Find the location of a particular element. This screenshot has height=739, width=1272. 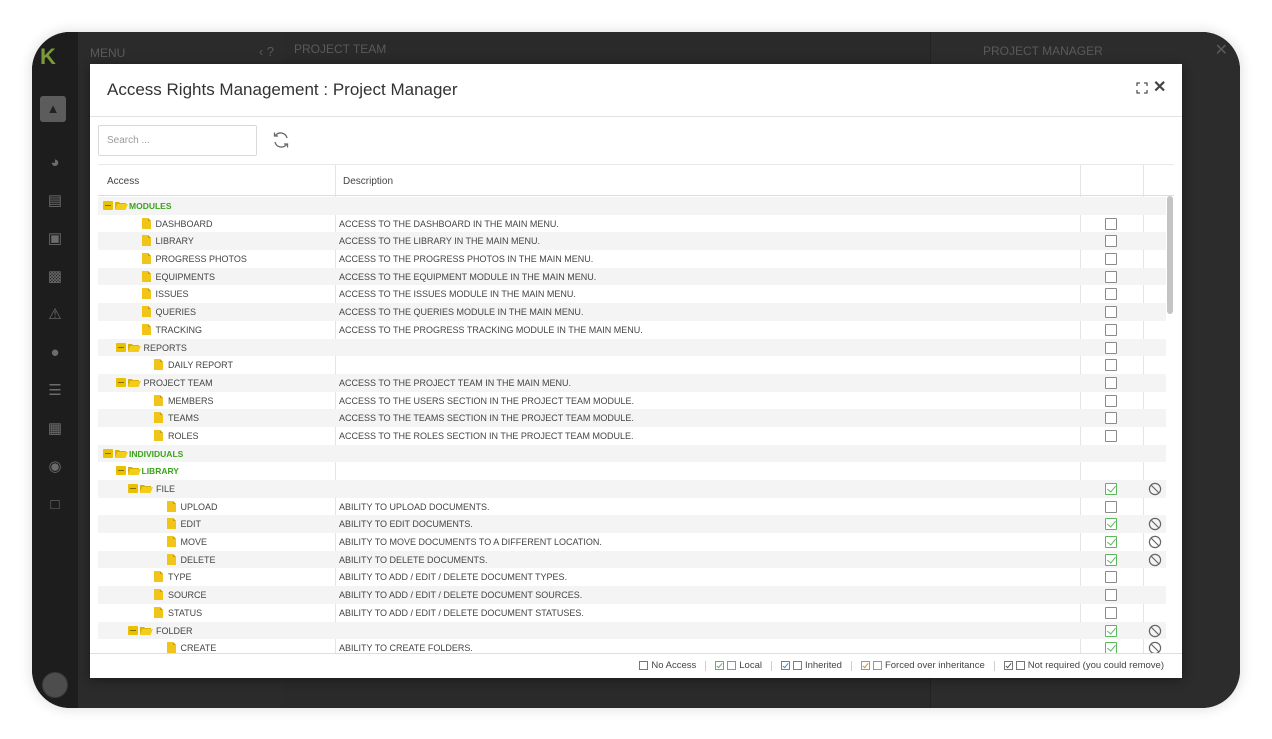

access-cell: SOURCE is located at coordinates (216, 595).